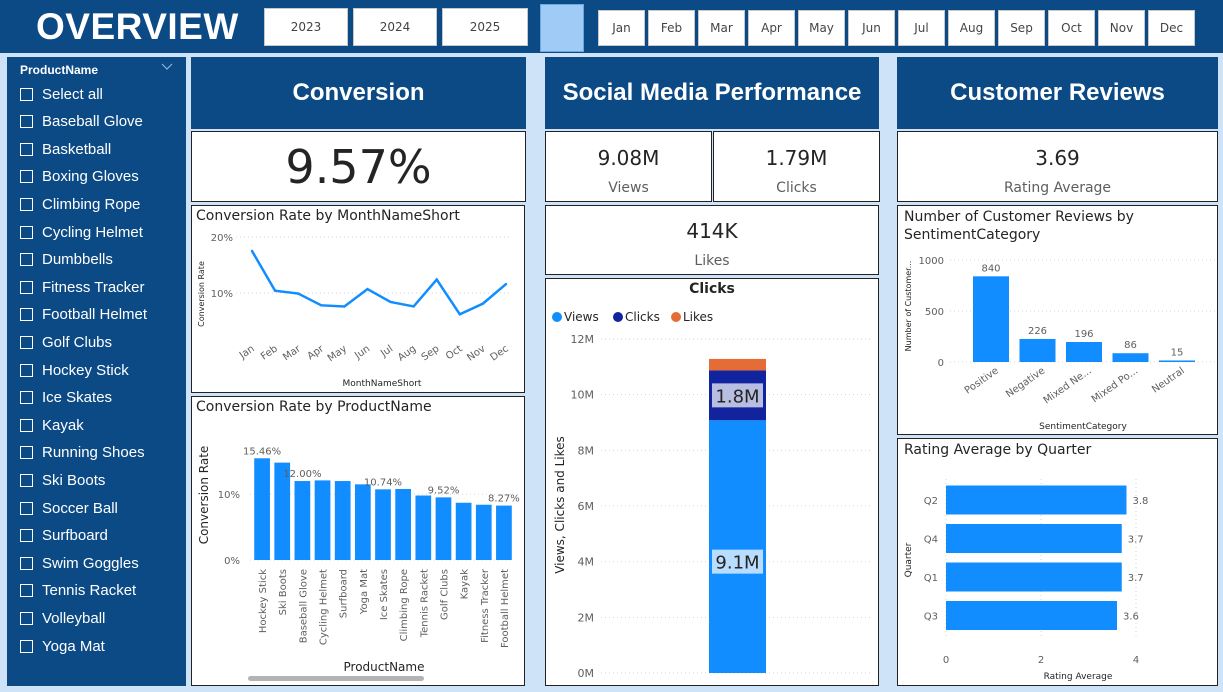 This screenshot has width=1223, height=692. I want to click on month-button-nov: Nov, so click(1121, 28).